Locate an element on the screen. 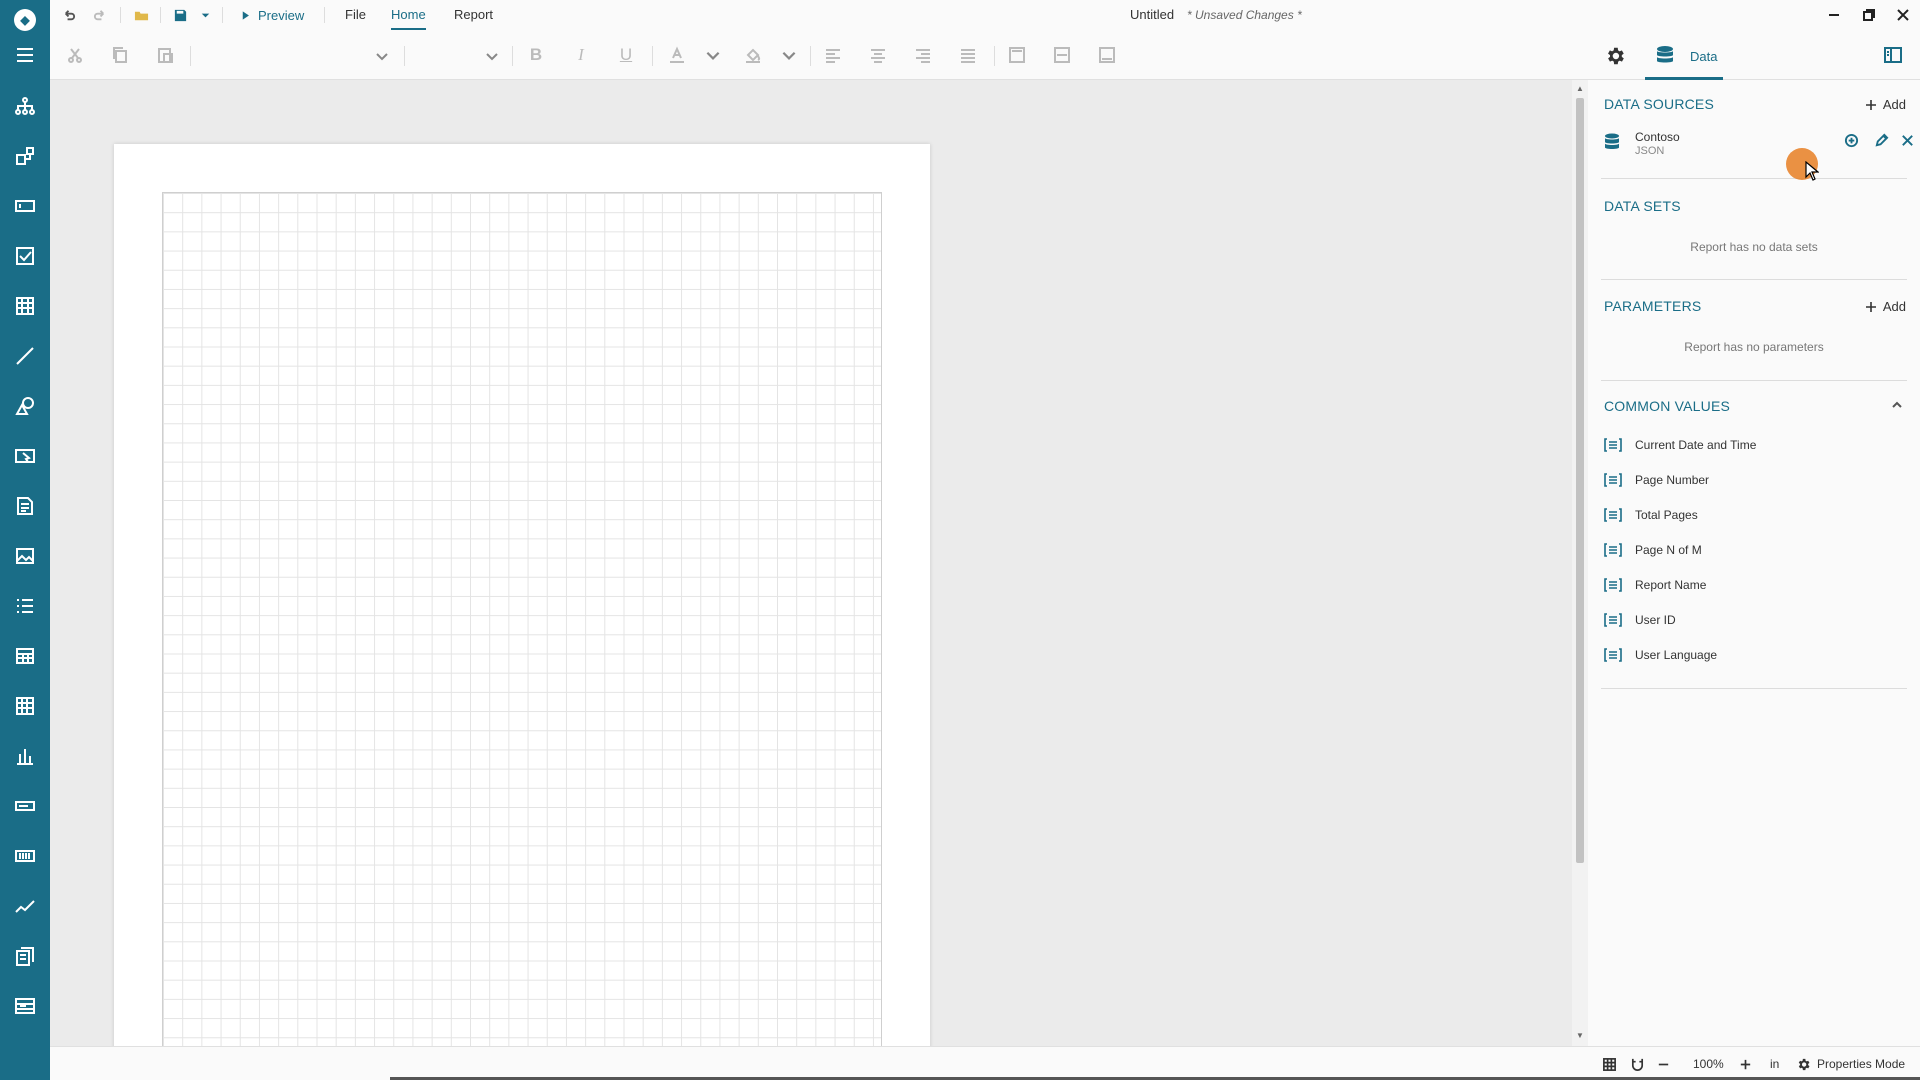 This screenshot has height=1080, width=1920. tool-line-icon is located at coordinates (25, 356).